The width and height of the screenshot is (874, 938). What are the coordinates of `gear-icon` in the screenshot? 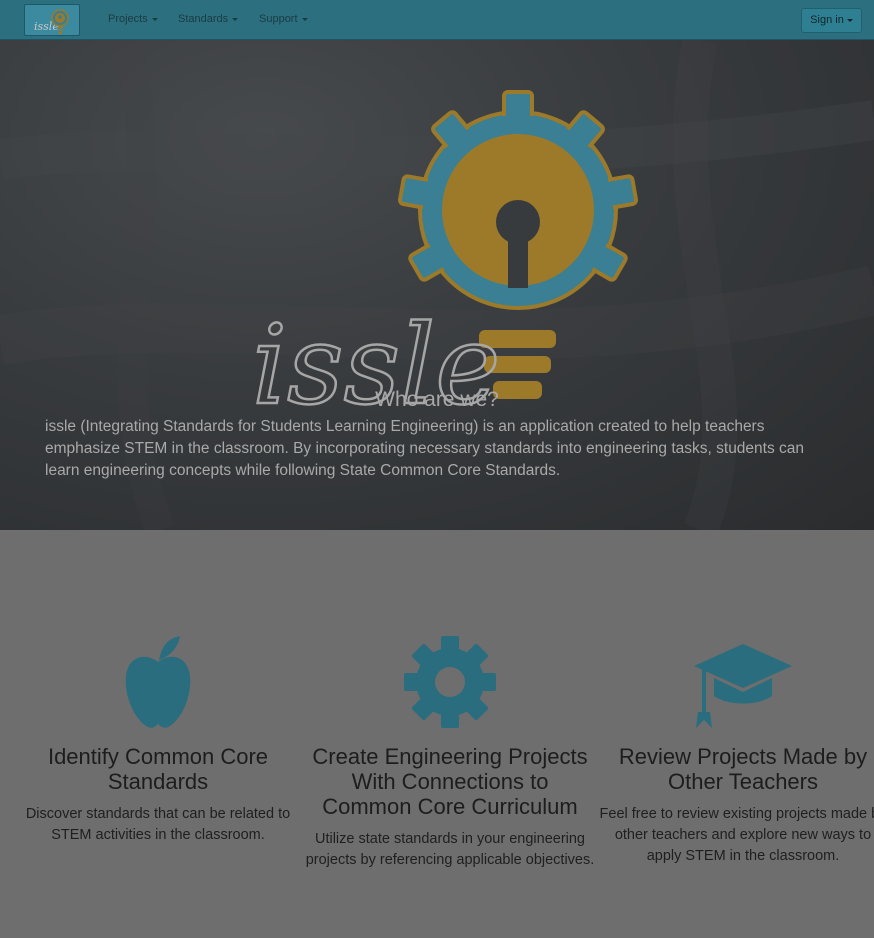 It's located at (450, 680).